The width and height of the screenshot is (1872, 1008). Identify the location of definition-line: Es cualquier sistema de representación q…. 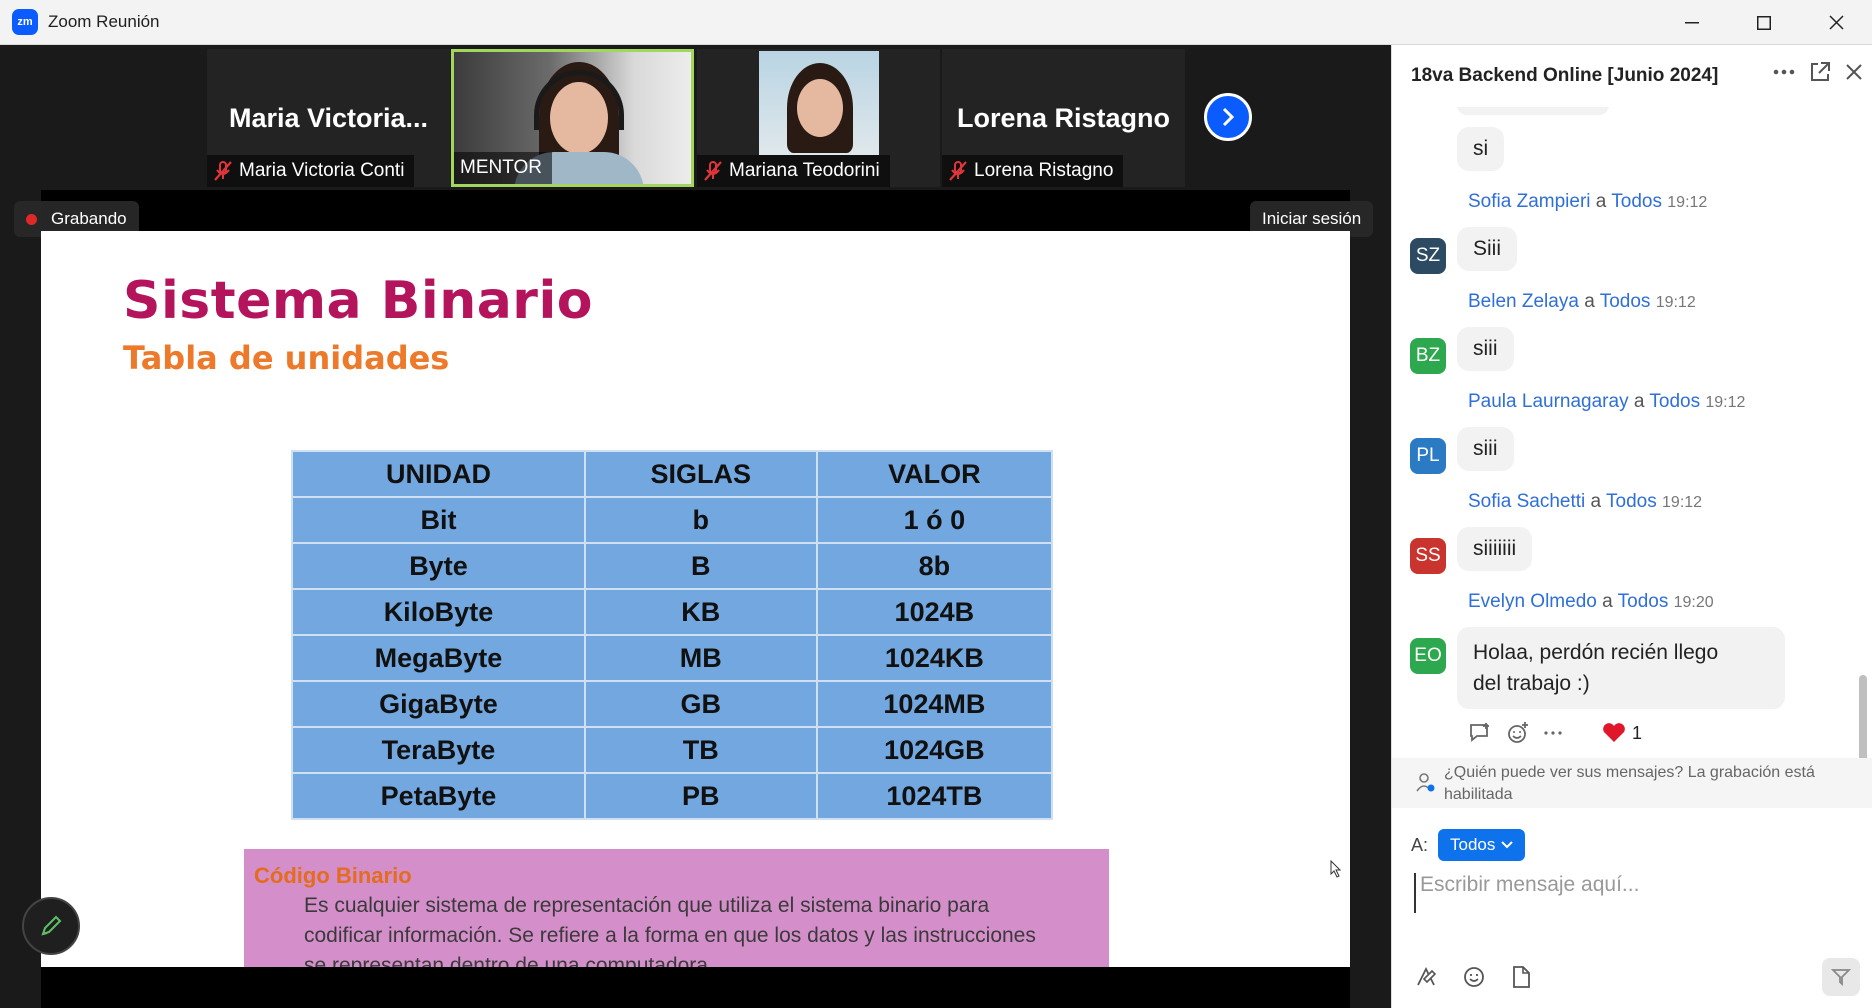
(647, 905).